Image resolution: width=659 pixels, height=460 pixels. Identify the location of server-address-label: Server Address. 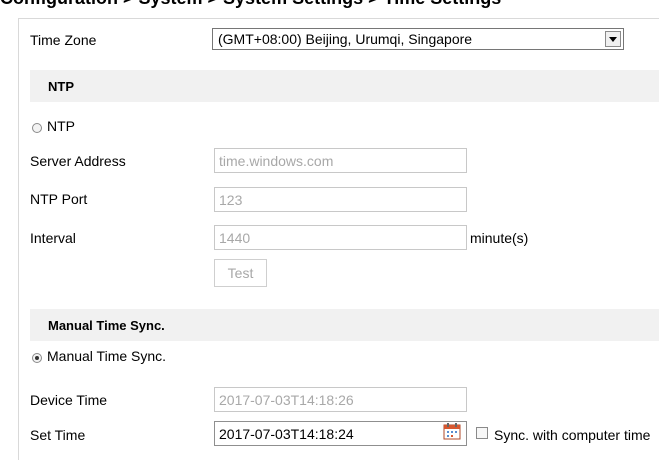
(78, 161).